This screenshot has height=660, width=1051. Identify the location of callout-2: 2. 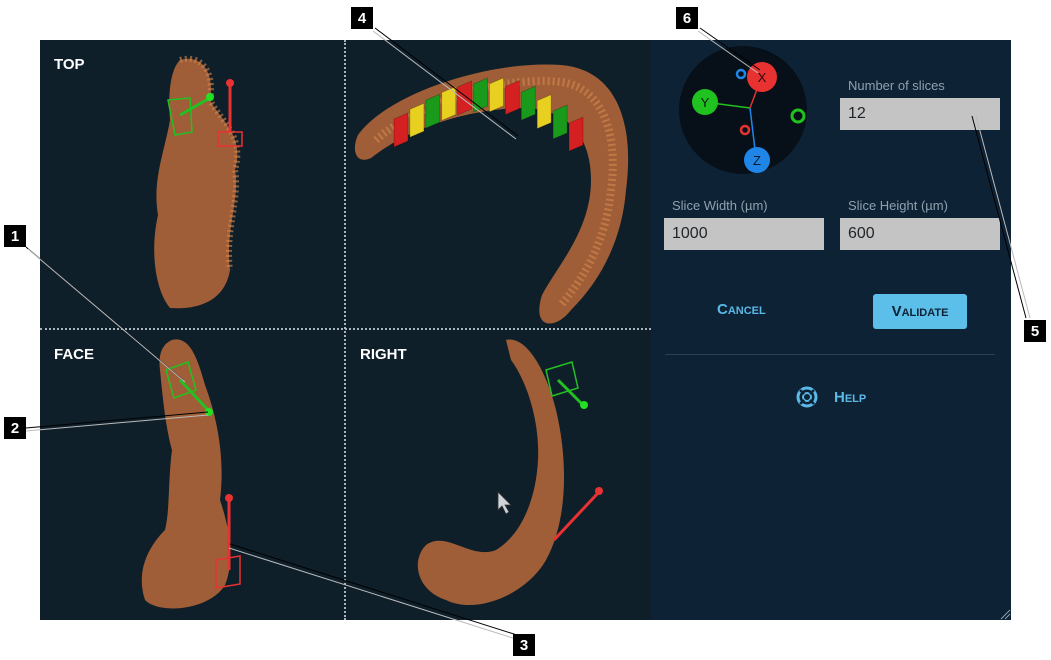
(15, 428).